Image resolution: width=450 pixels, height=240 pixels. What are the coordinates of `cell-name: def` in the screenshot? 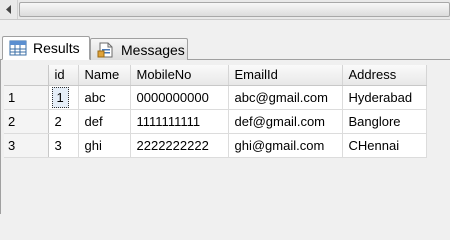 It's located at (104, 121).